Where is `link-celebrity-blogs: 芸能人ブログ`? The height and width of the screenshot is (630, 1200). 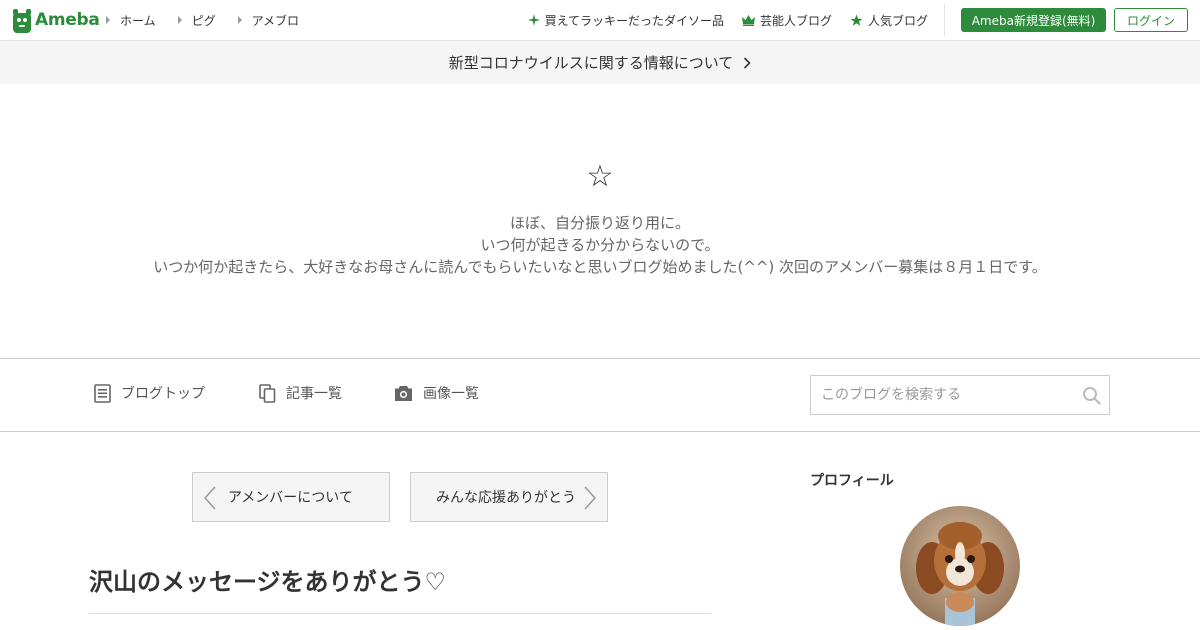
link-celebrity-blogs: 芸能人ブログ is located at coordinates (786, 20).